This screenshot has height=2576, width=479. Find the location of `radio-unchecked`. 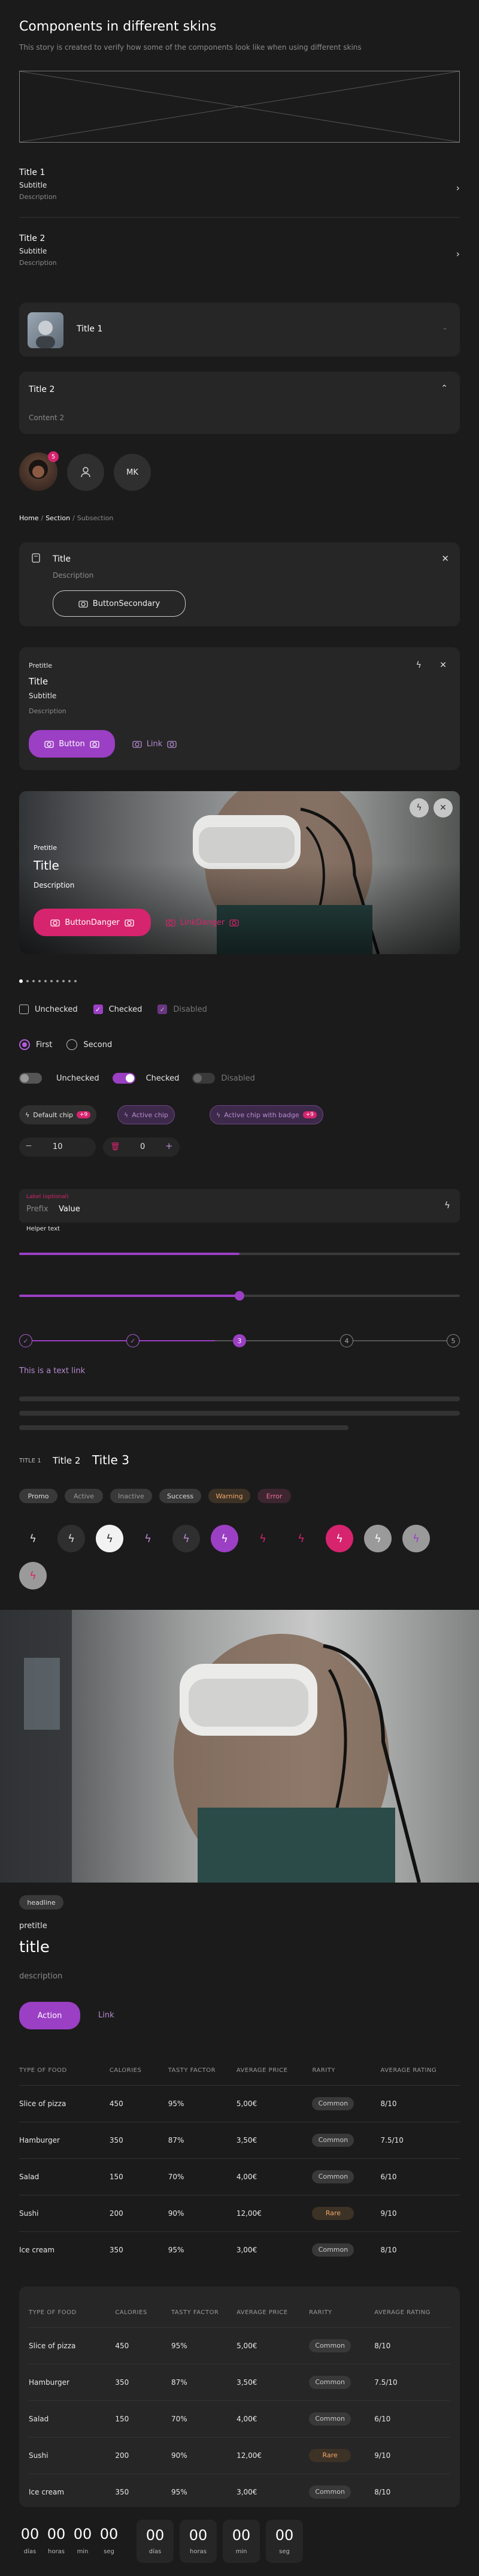

radio-unchecked is located at coordinates (72, 1044).